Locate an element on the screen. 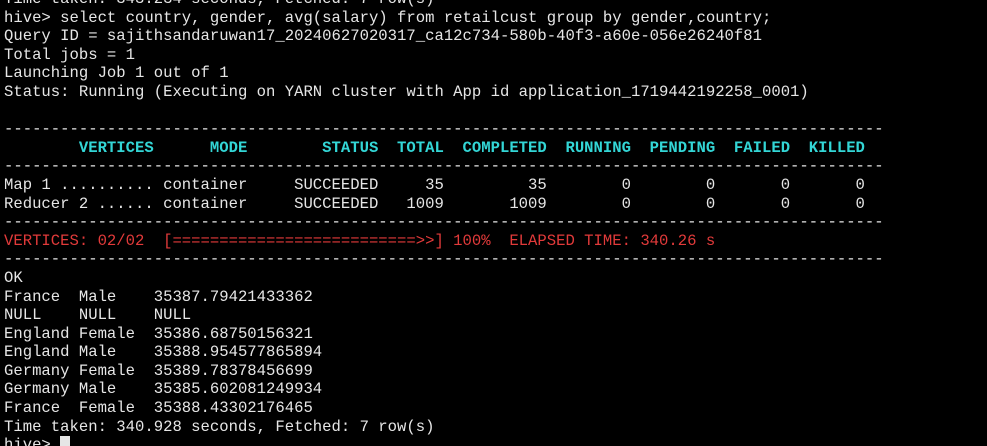  terminal-line: France Female 35388.43302176465 is located at coordinates (158, 408).